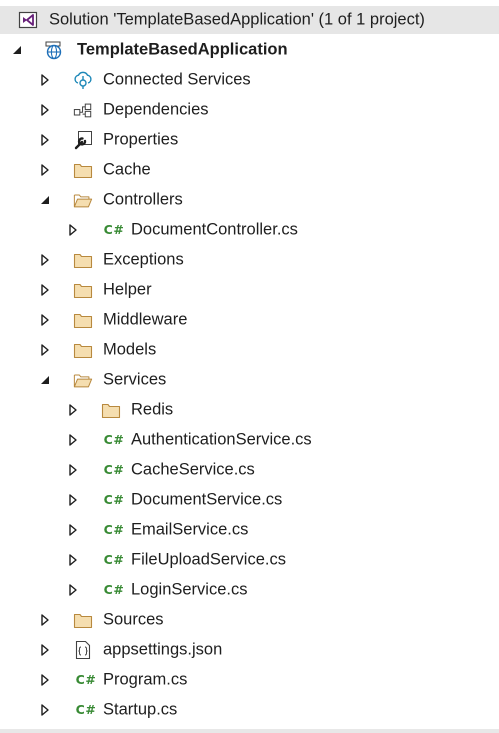 This screenshot has height=733, width=499. Describe the element at coordinates (135, 379) in the screenshot. I see `tree-item-label: Services` at that location.